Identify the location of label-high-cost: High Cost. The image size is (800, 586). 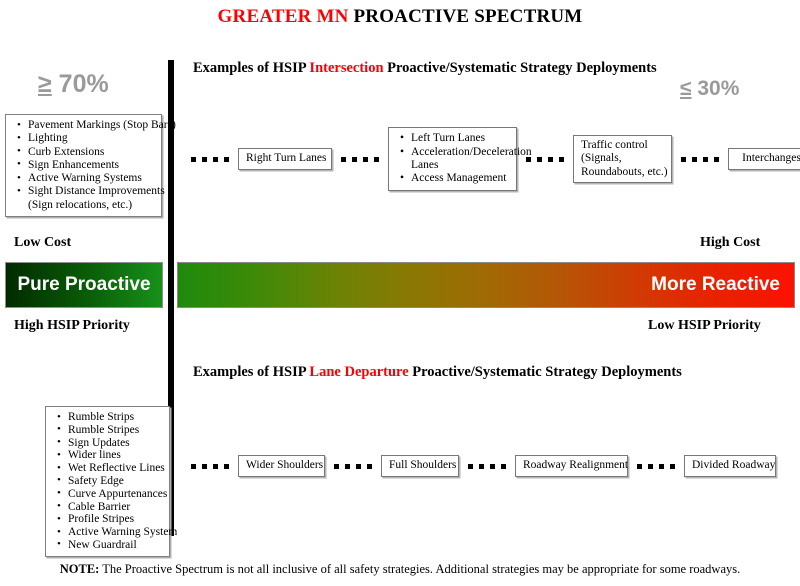
(730, 242).